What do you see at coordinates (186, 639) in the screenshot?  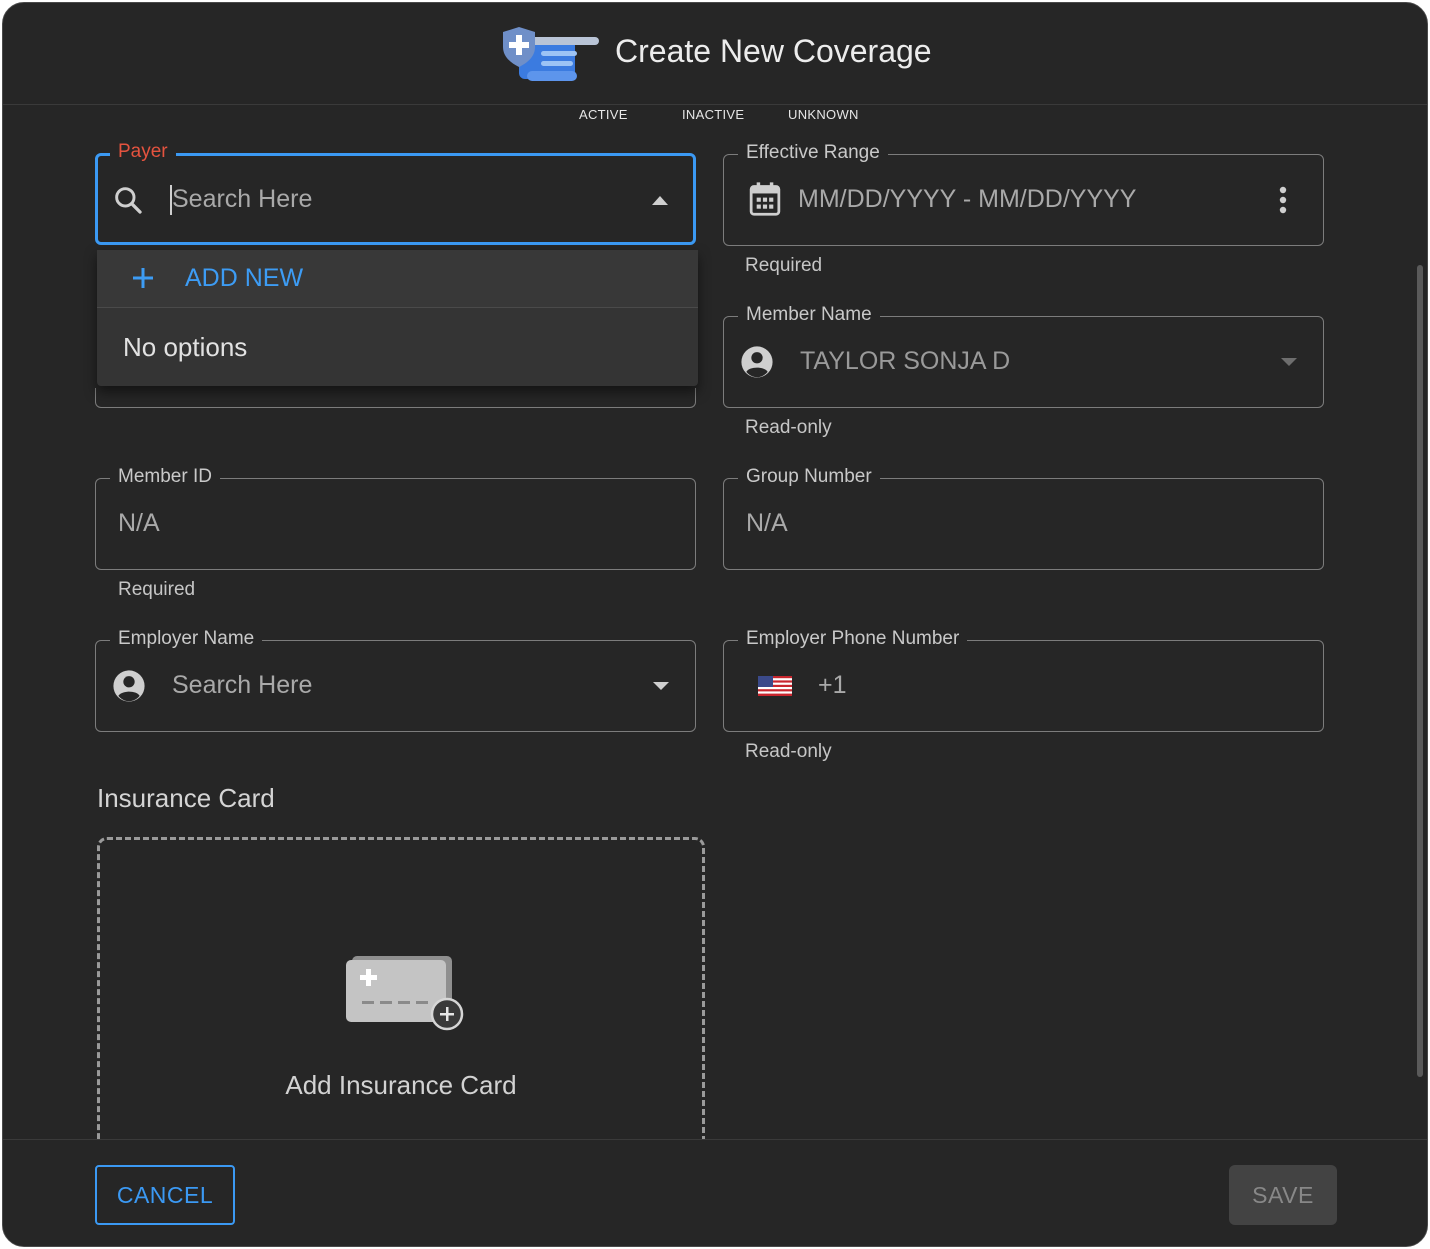 I see `employer-name-label: Employer Name` at bounding box center [186, 639].